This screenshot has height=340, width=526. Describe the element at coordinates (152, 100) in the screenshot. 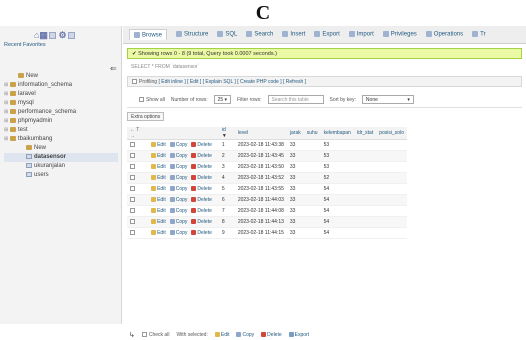

I see `show-all-control: Show all` at that location.